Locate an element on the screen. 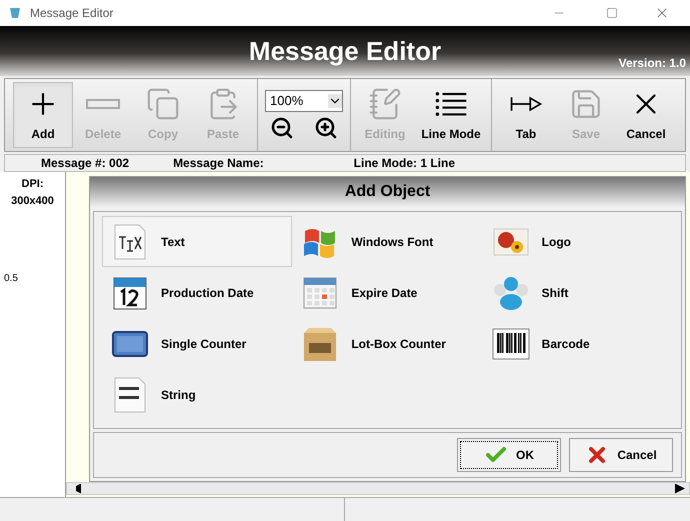 The width and height of the screenshot is (690, 521). cancel-button: Cancel is located at coordinates (621, 455).